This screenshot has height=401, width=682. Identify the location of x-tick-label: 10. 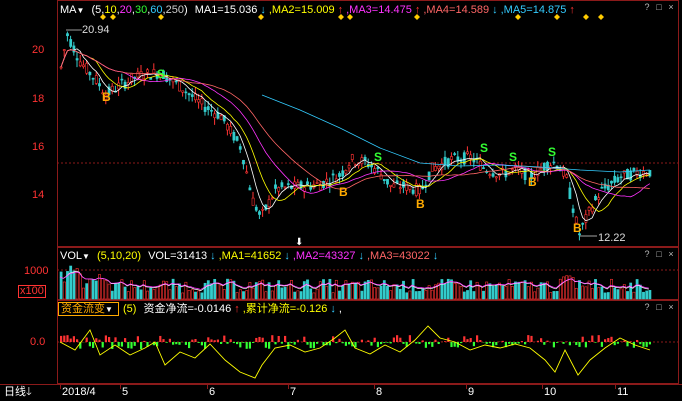
(550, 392).